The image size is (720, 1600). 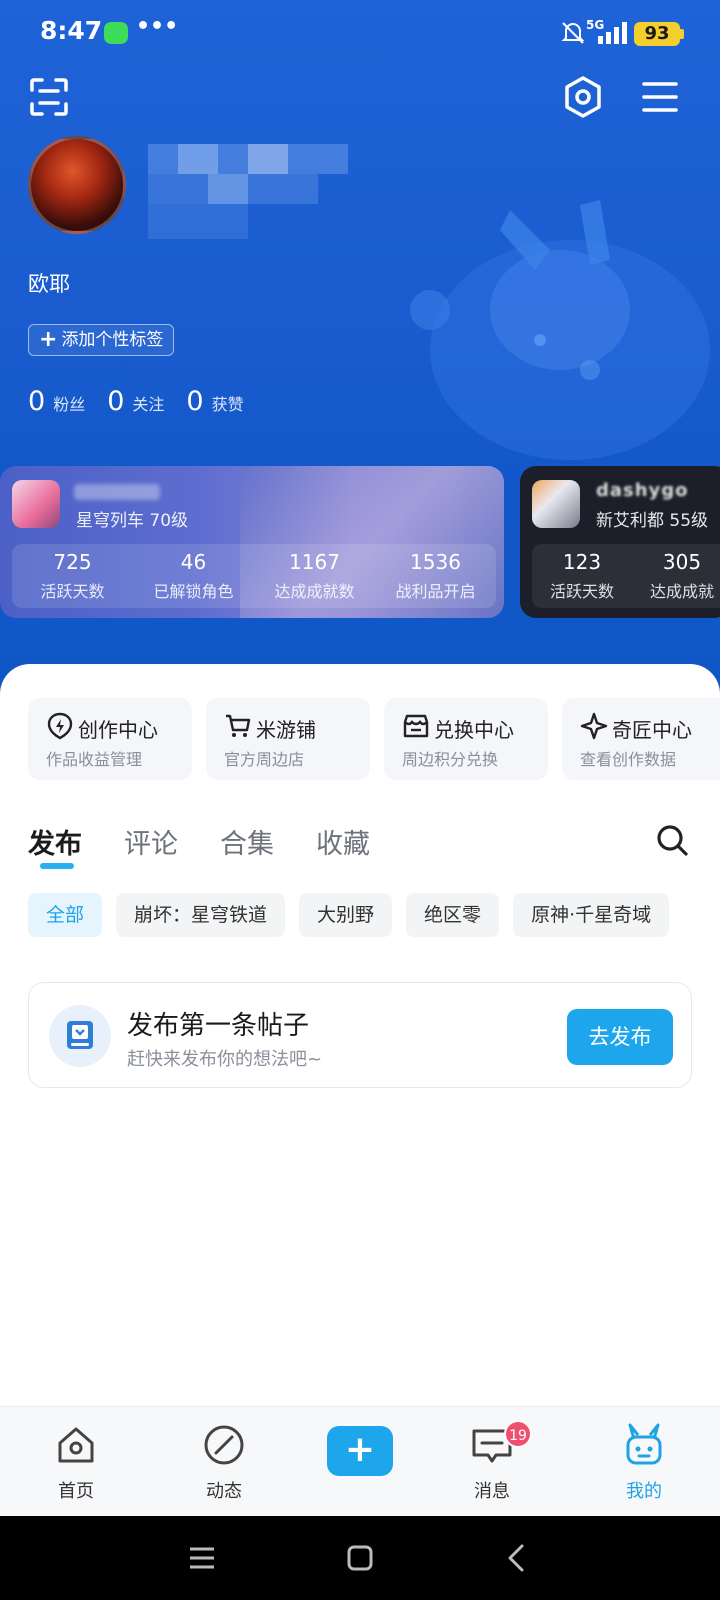 I want to click on stat-label: 获赞, so click(x=227, y=404).